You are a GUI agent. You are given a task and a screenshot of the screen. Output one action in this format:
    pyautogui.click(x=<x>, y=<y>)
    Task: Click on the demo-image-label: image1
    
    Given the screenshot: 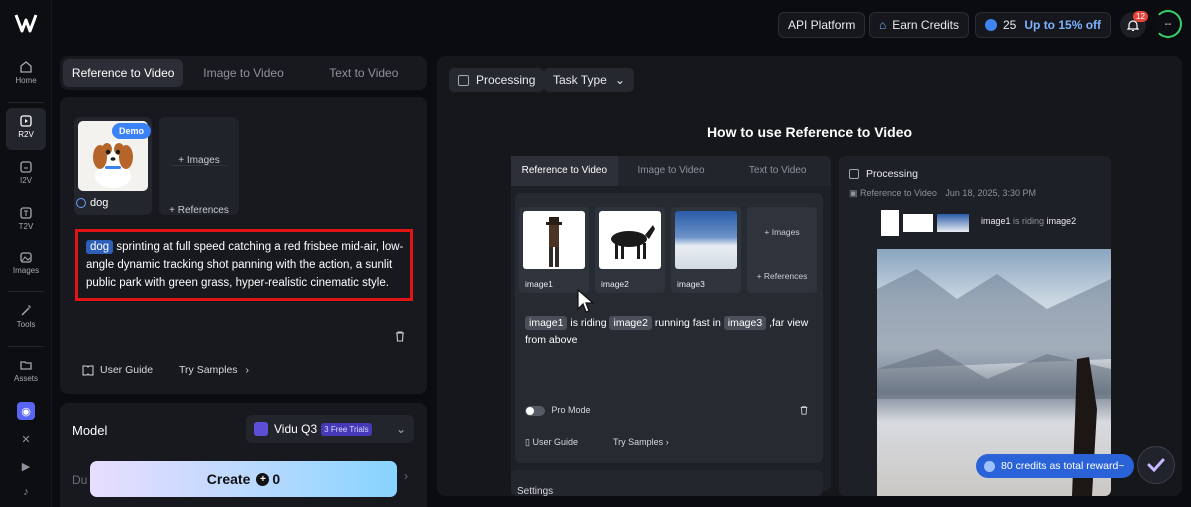 What is the action you would take?
    pyautogui.click(x=539, y=284)
    